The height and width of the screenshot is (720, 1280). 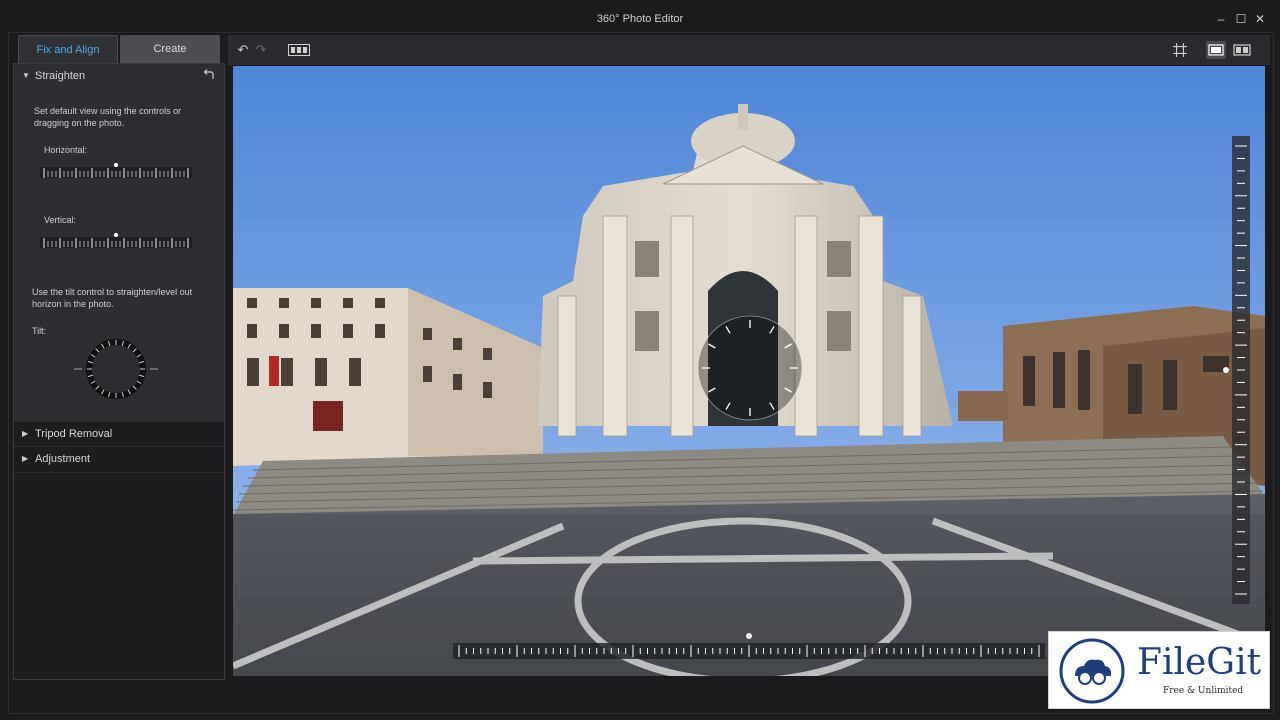 I want to click on horizontal-ruler, so click(x=116, y=170).